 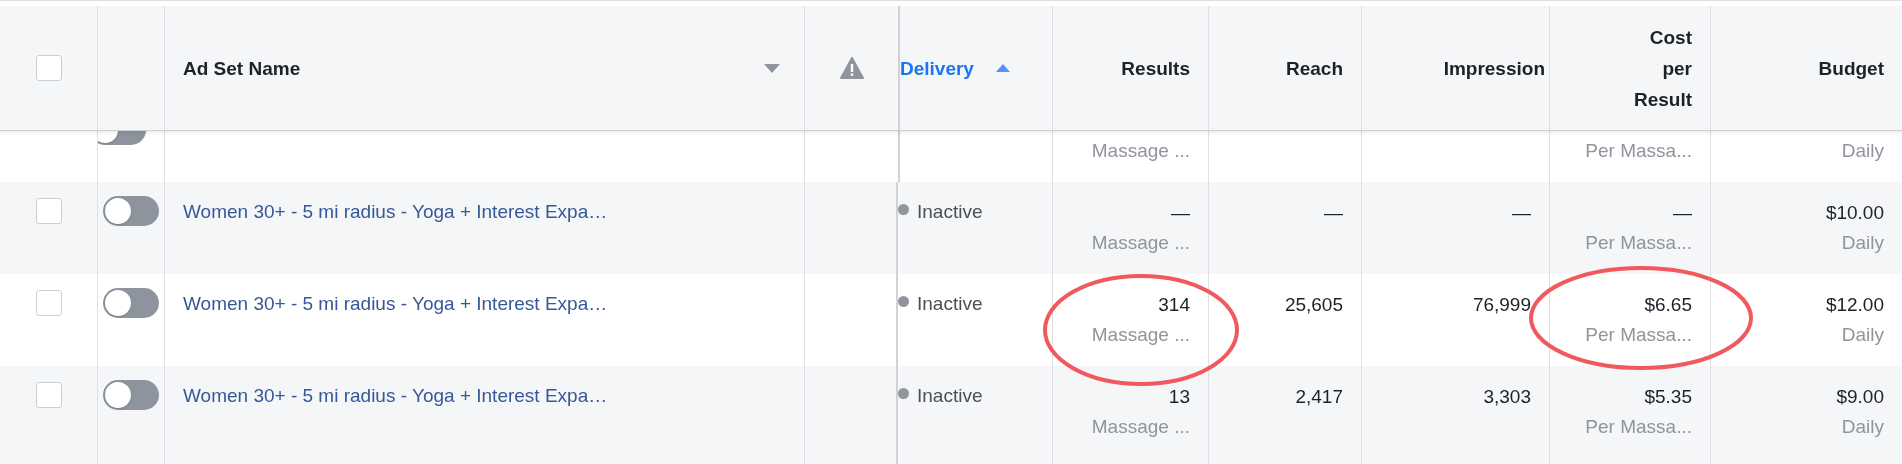 I want to click on column-header: Results, so click(x=1155, y=68).